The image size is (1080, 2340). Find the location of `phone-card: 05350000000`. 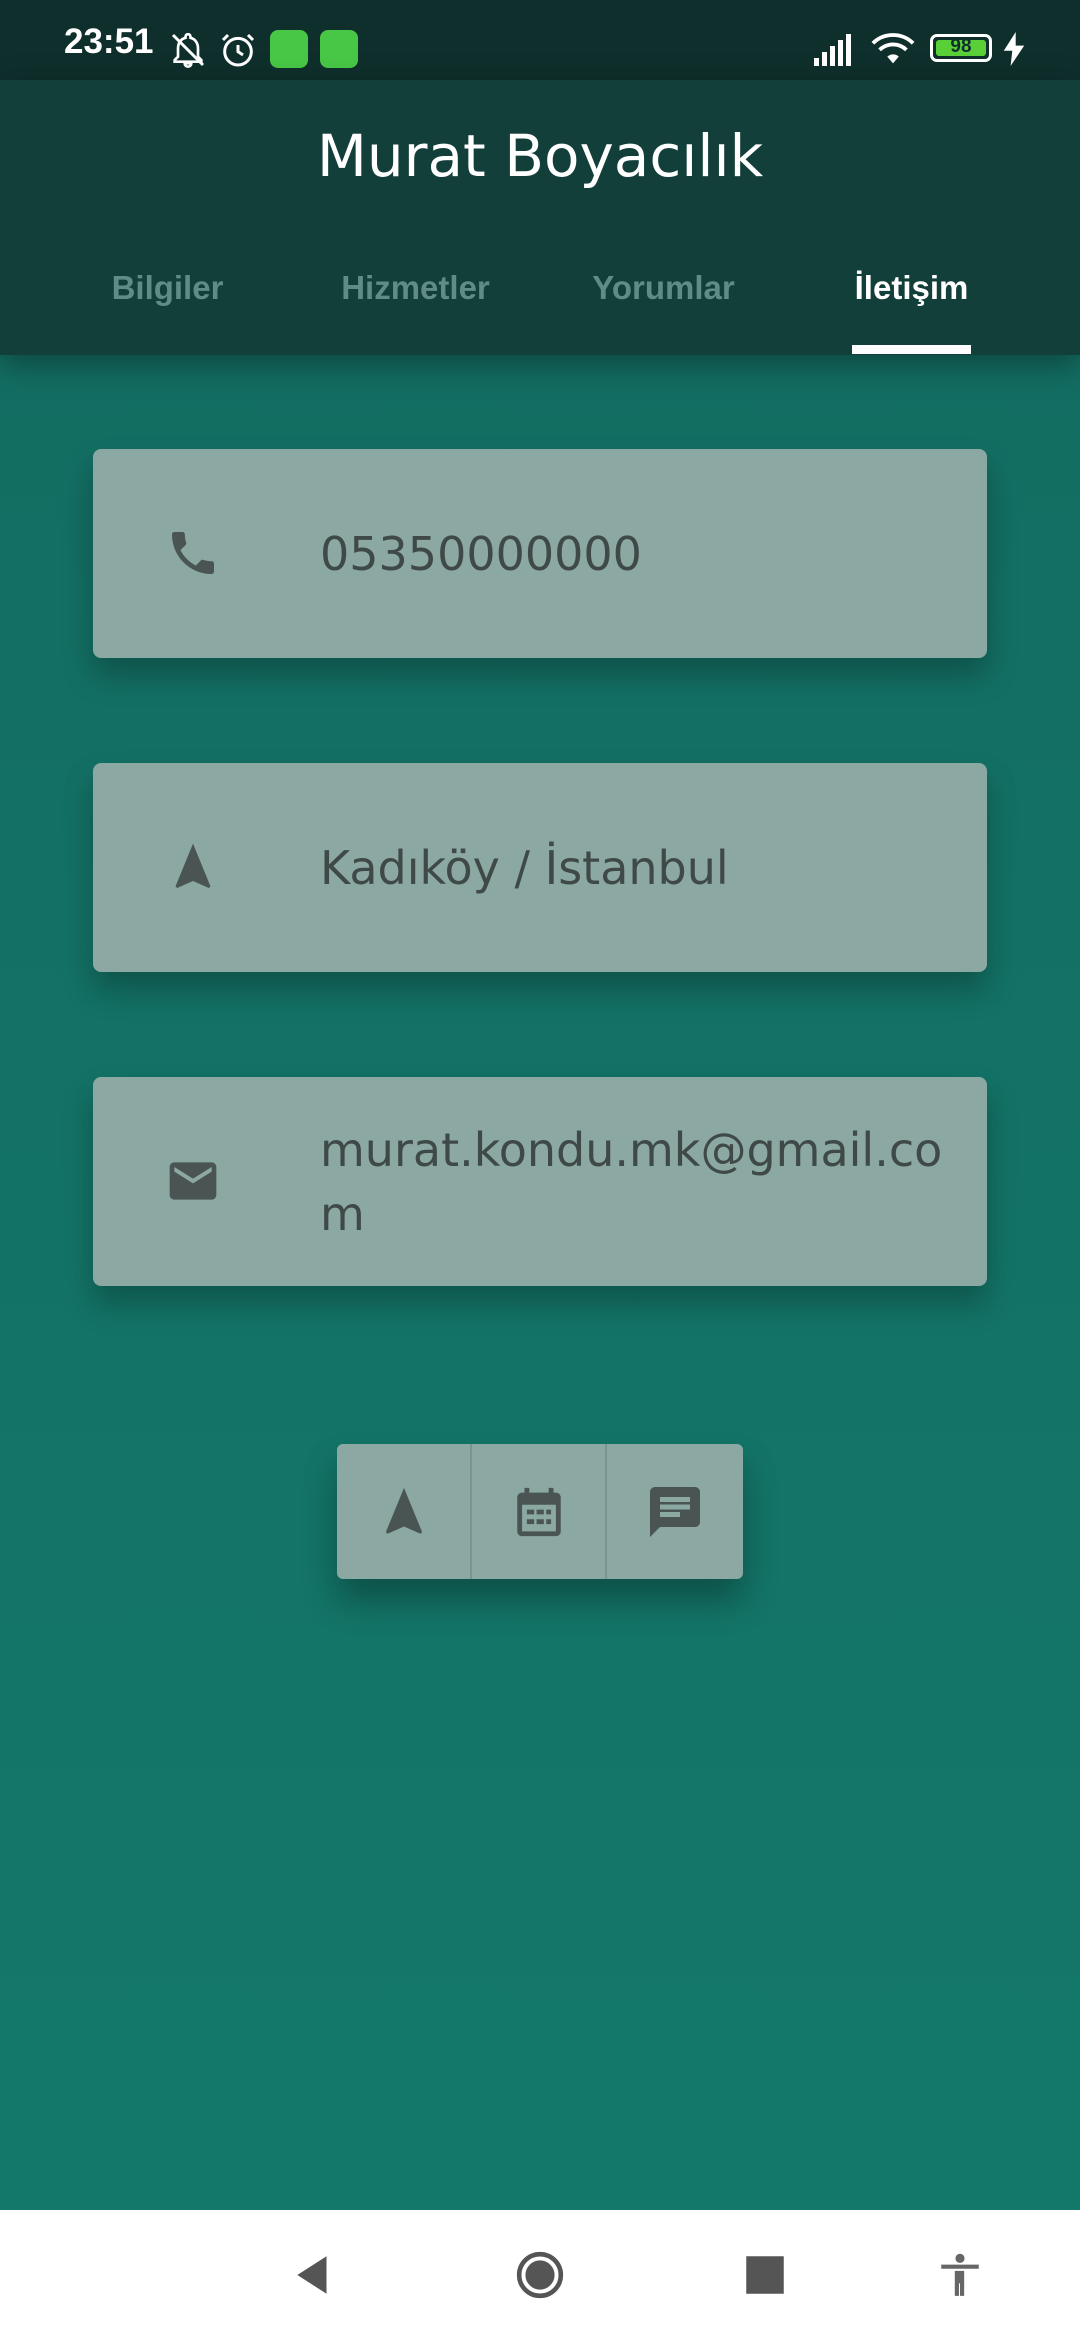

phone-card: 05350000000 is located at coordinates (540, 553).